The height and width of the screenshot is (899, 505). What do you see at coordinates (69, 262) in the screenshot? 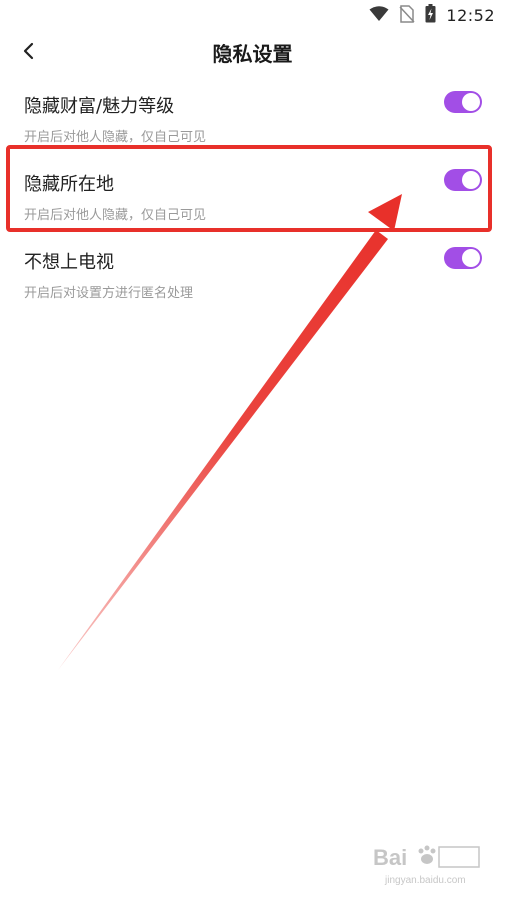
I see `setting-title: 不想上电视` at bounding box center [69, 262].